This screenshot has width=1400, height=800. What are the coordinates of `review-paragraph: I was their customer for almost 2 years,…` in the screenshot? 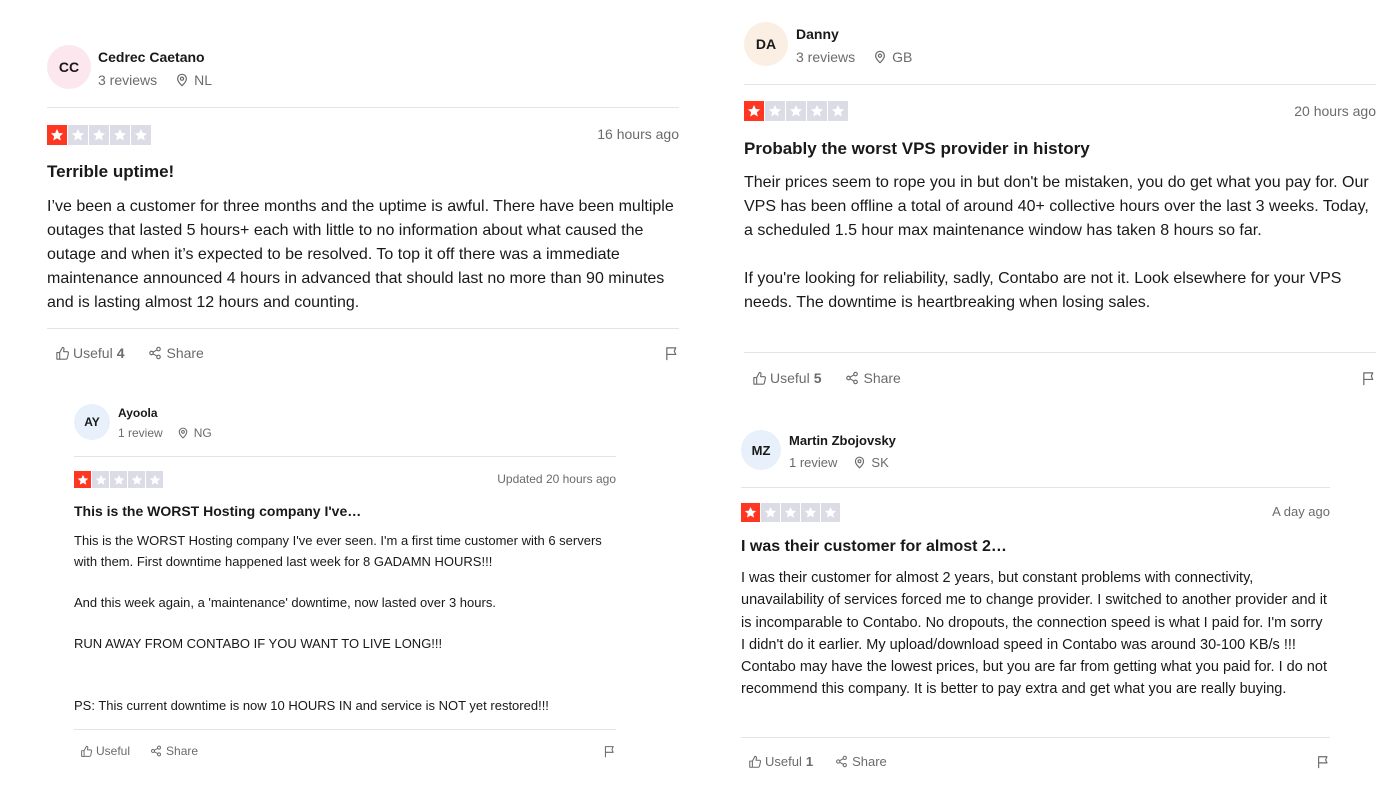 It's located at (1034, 634).